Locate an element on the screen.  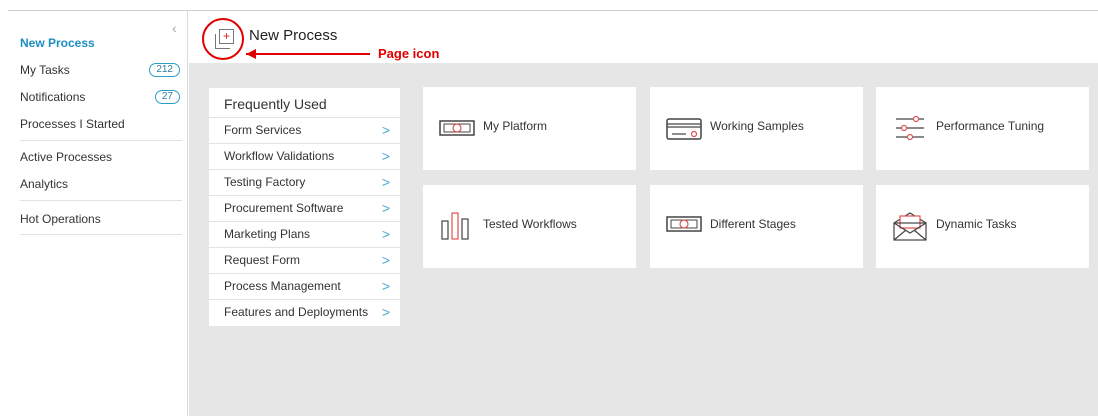
sidebar-item-my-tasks: My Tasks 212 is located at coordinates (100, 70).